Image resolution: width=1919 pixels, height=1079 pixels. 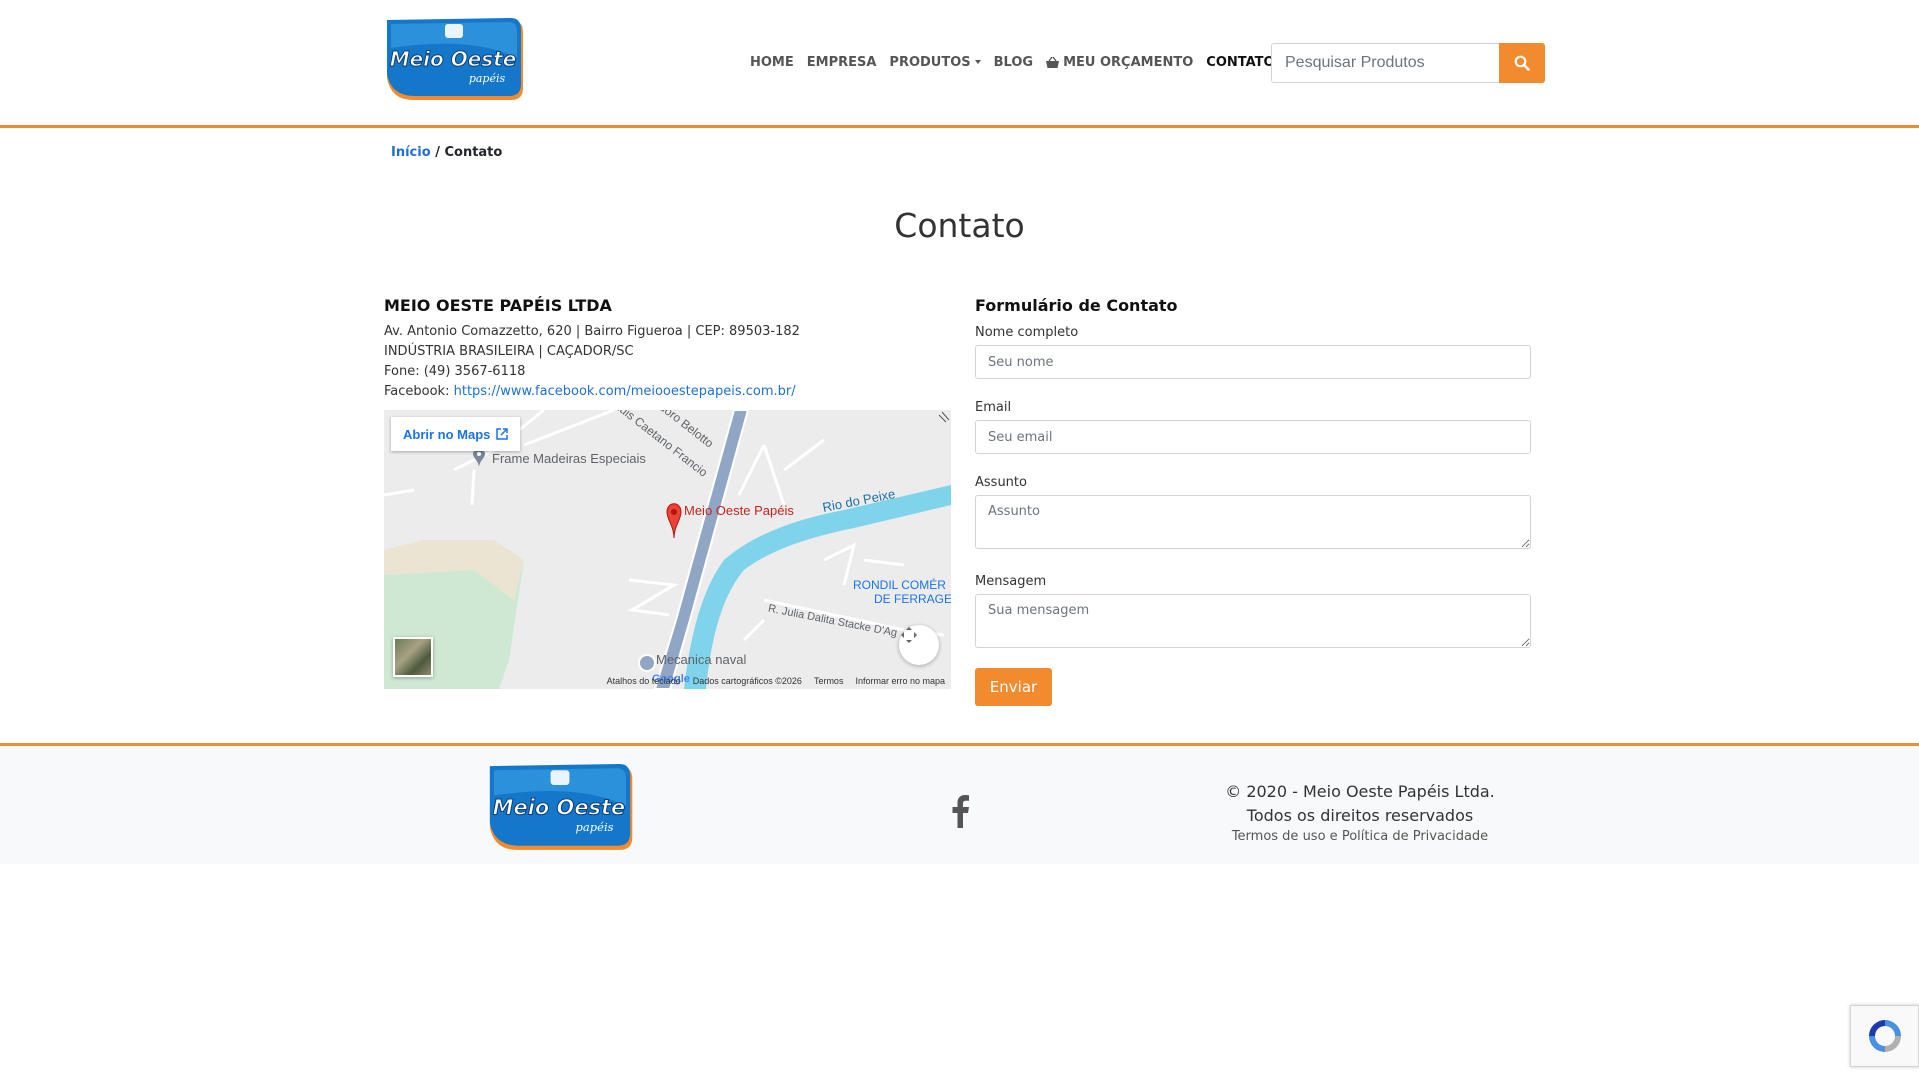 I want to click on map-label-place: Meio Oeste Papéis, so click(x=739, y=510).